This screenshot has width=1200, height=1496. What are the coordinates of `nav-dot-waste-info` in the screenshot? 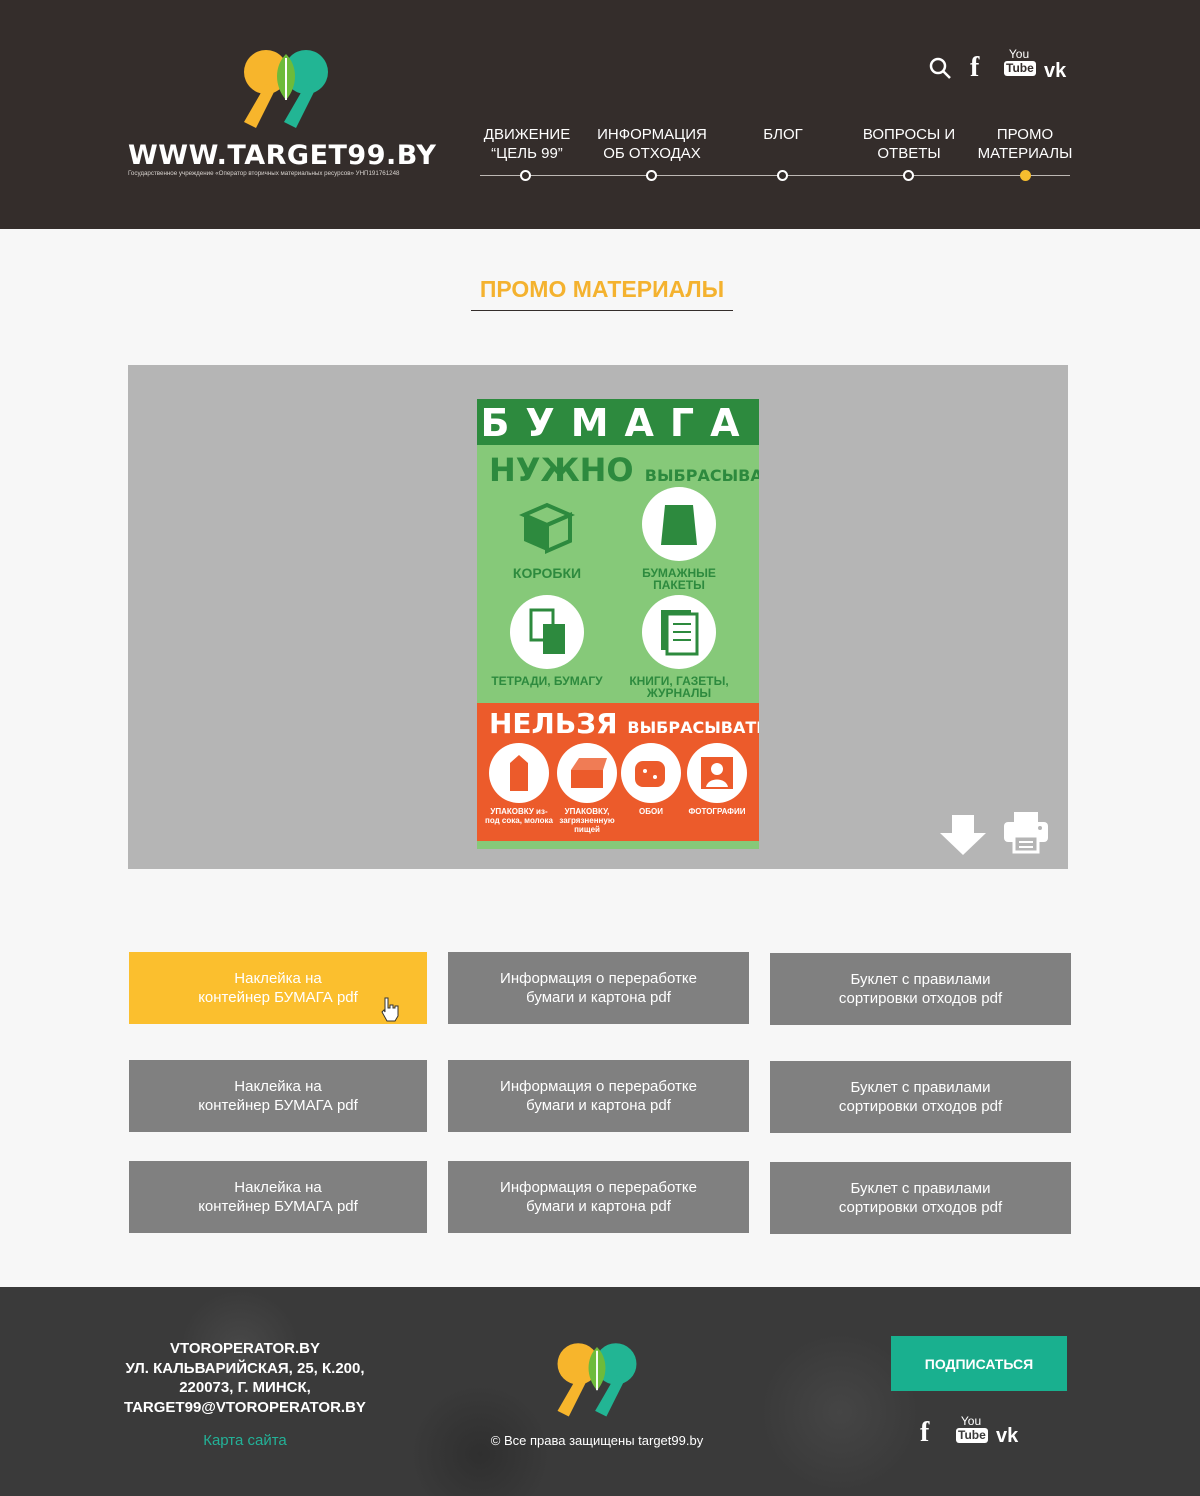 It's located at (651, 175).